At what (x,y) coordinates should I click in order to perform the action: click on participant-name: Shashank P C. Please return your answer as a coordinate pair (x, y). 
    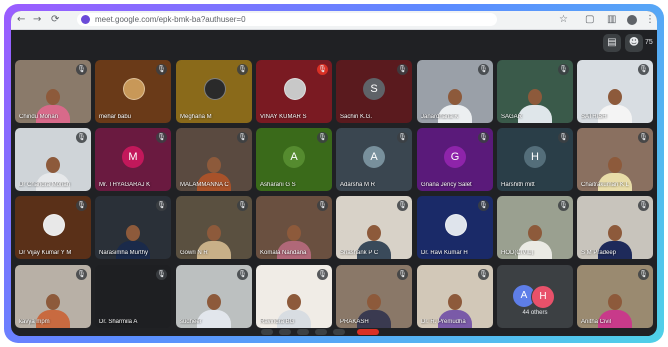
    Looking at the image, I should click on (359, 253).